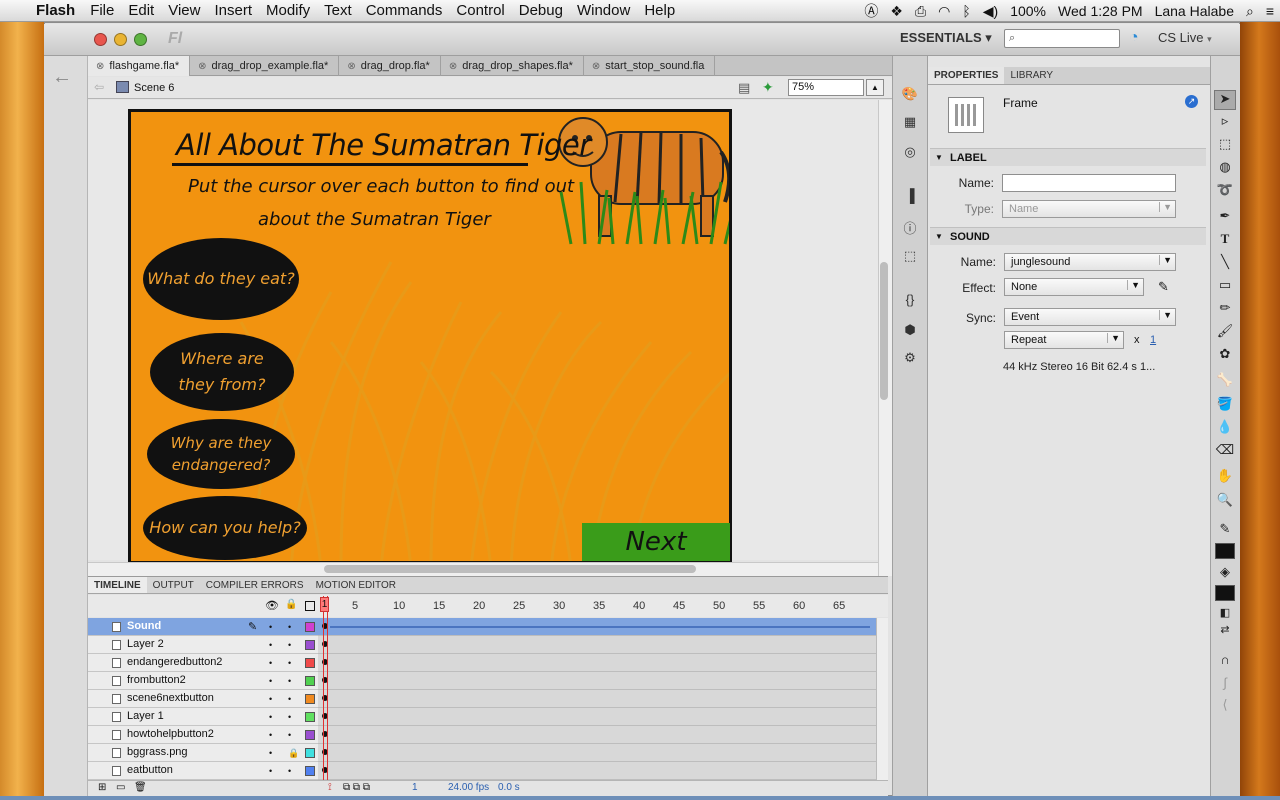 This screenshot has height=800, width=1280. What do you see at coordinates (597, 663) in the screenshot?
I see `frames-endangeredbutton2` at bounding box center [597, 663].